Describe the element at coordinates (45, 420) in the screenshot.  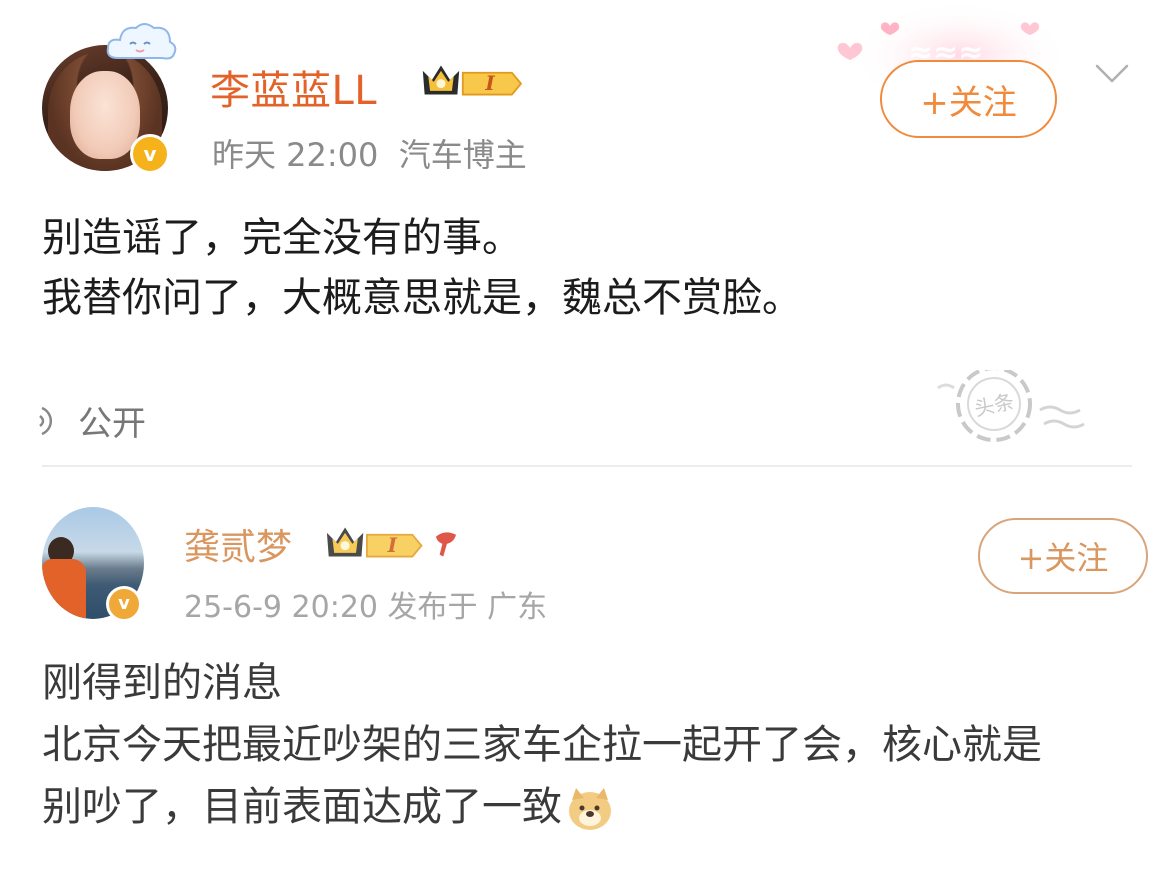
I see `public-icon` at that location.